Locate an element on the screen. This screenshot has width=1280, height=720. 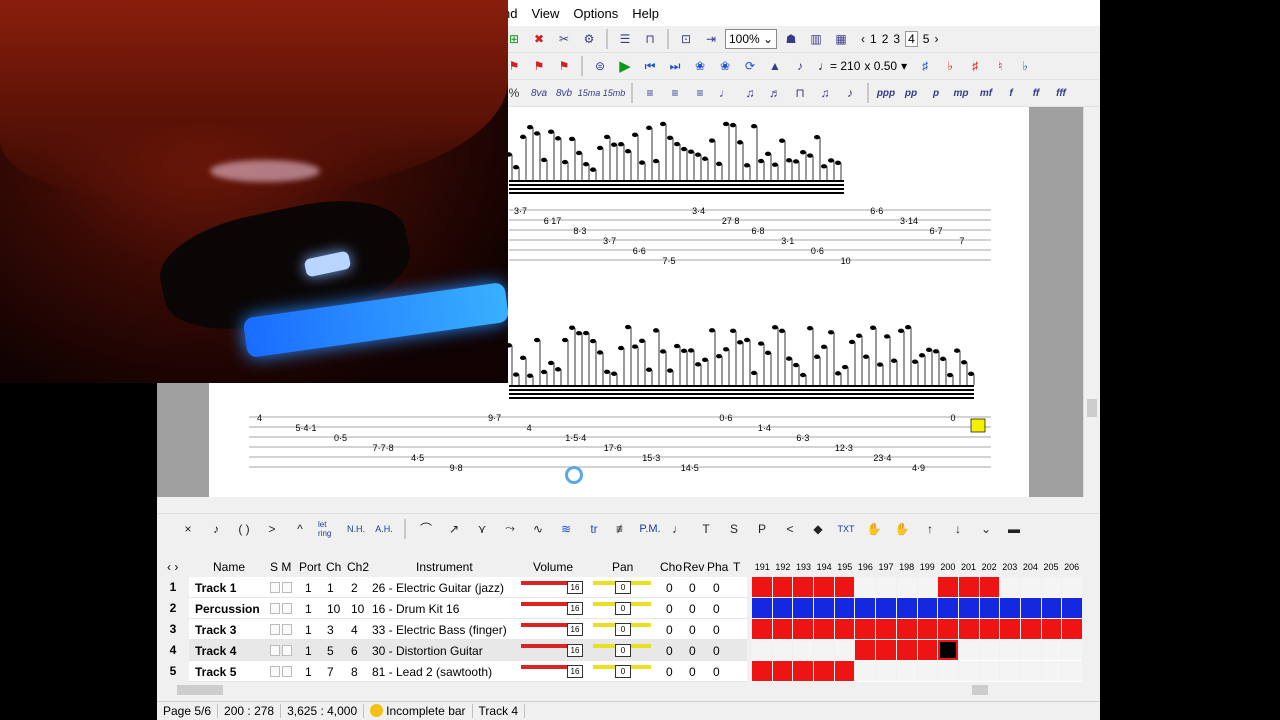
next-icon: ⏭ is located at coordinates (675, 66).